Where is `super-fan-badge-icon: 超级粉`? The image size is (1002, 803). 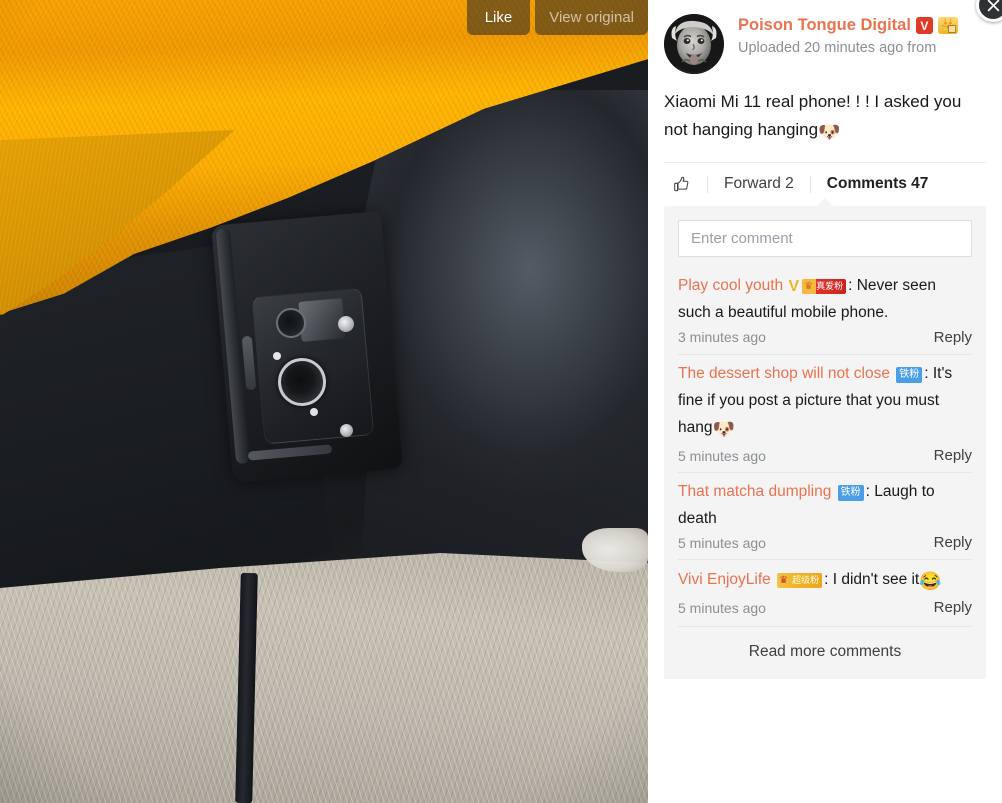 super-fan-badge-icon: 超级粉 is located at coordinates (800, 581).